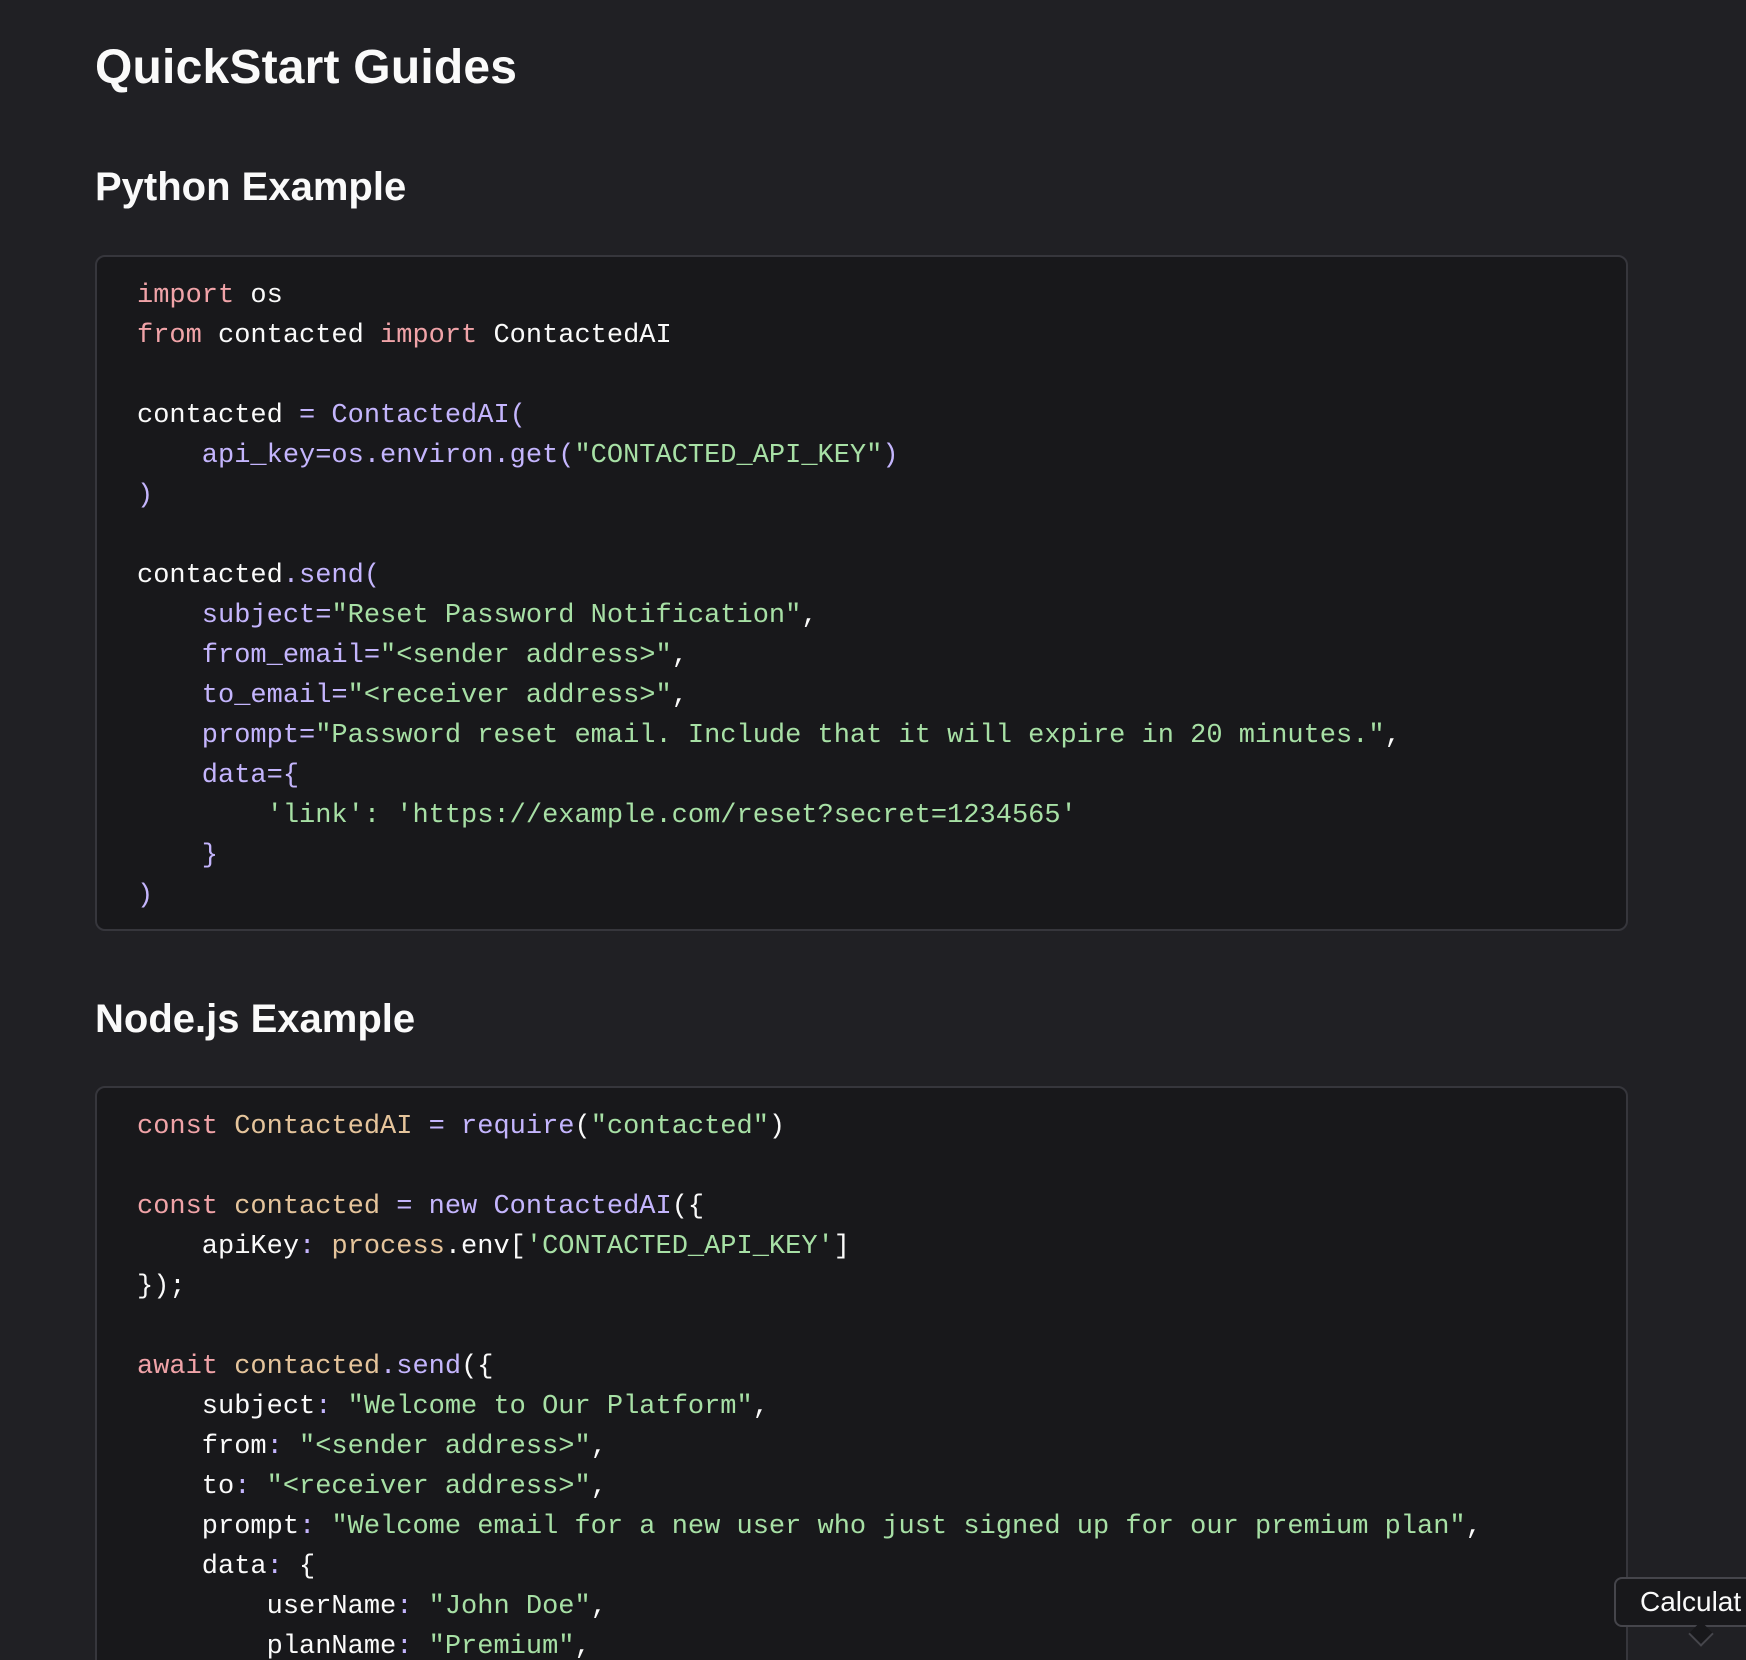 The height and width of the screenshot is (1660, 1746). Describe the element at coordinates (509, 1607) in the screenshot. I see `code-token-string: "John Doe"` at that location.